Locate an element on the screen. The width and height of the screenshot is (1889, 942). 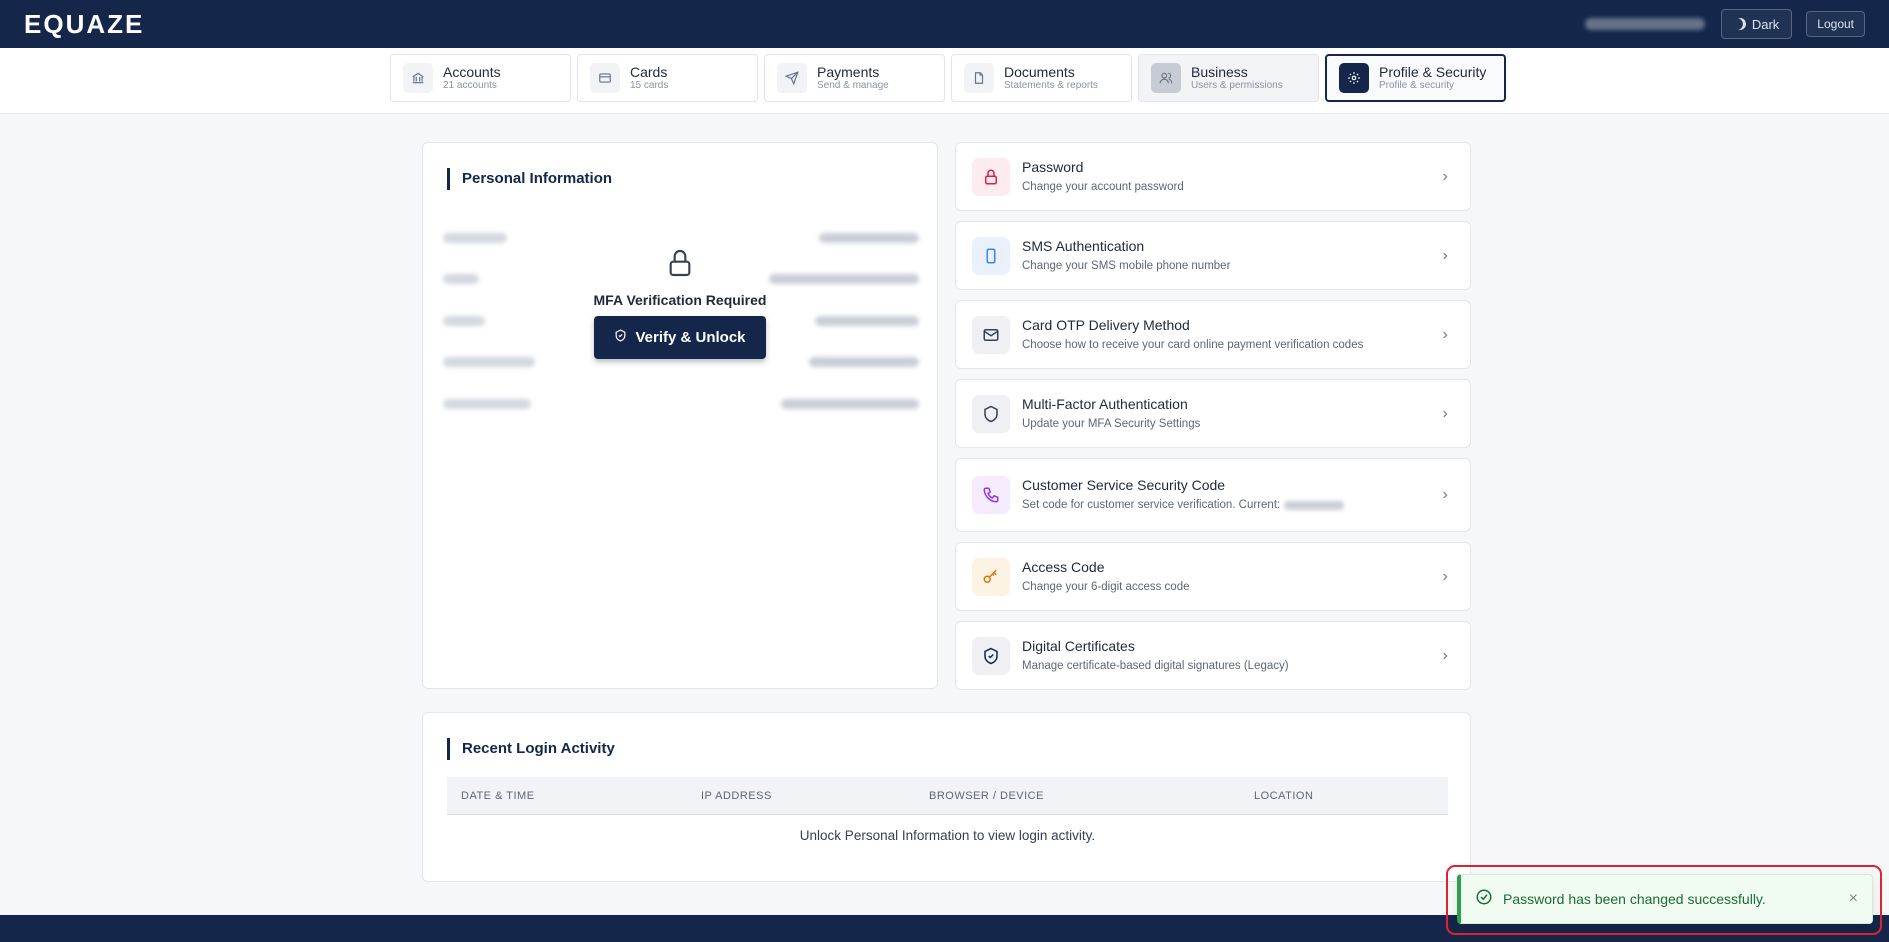
column-header: LOCATION is located at coordinates (1284, 795).